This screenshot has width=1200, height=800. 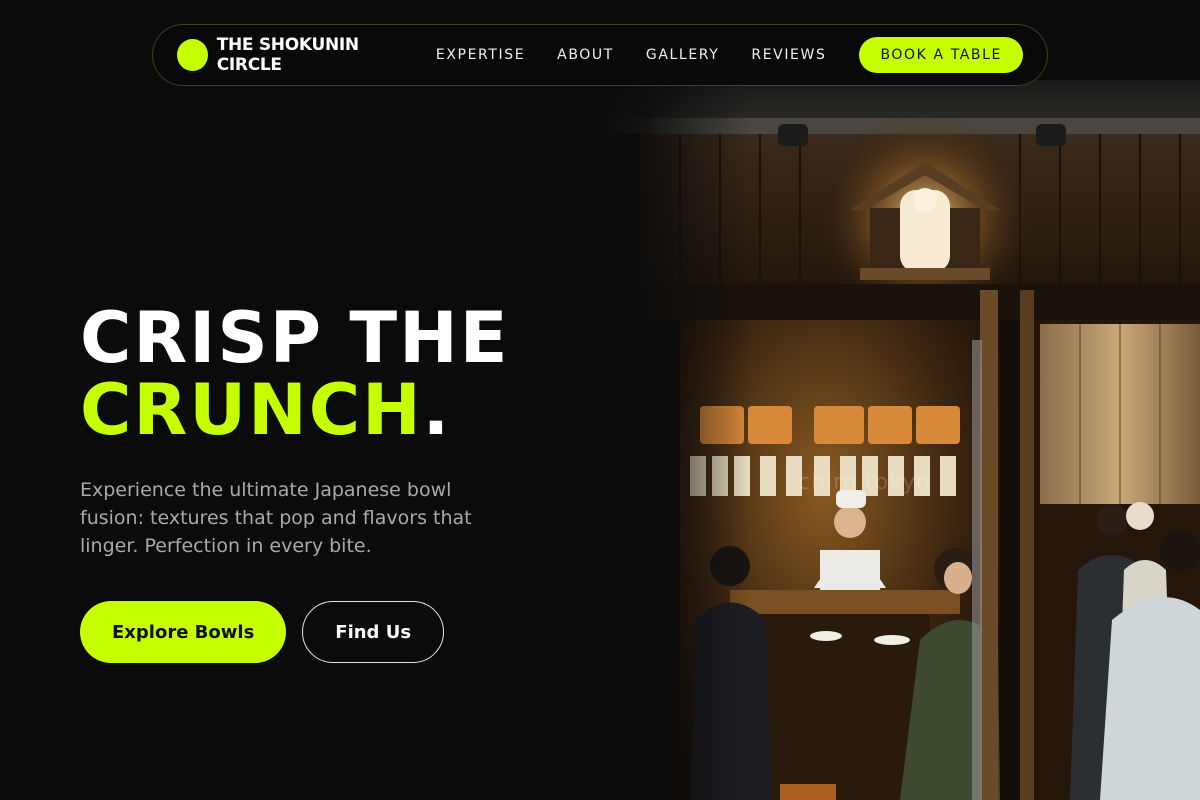 What do you see at coordinates (373, 632) in the screenshot?
I see `find-us-button: Find Us` at bounding box center [373, 632].